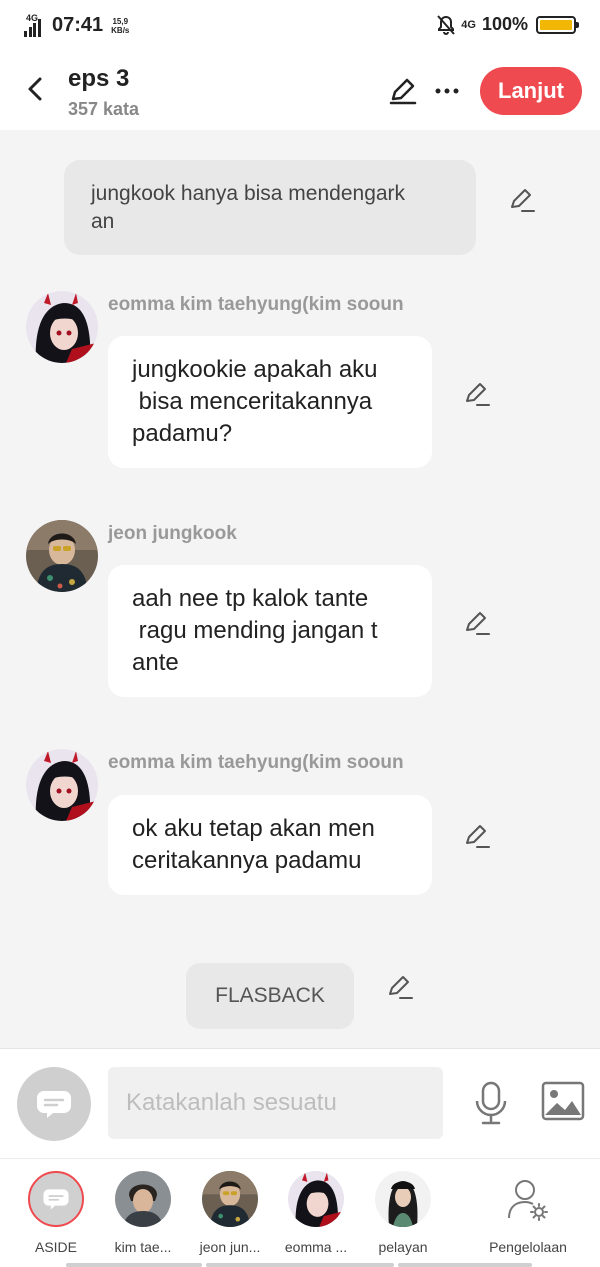  Describe the element at coordinates (504, 24) in the screenshot. I see `battery-percent: 100%` at that location.